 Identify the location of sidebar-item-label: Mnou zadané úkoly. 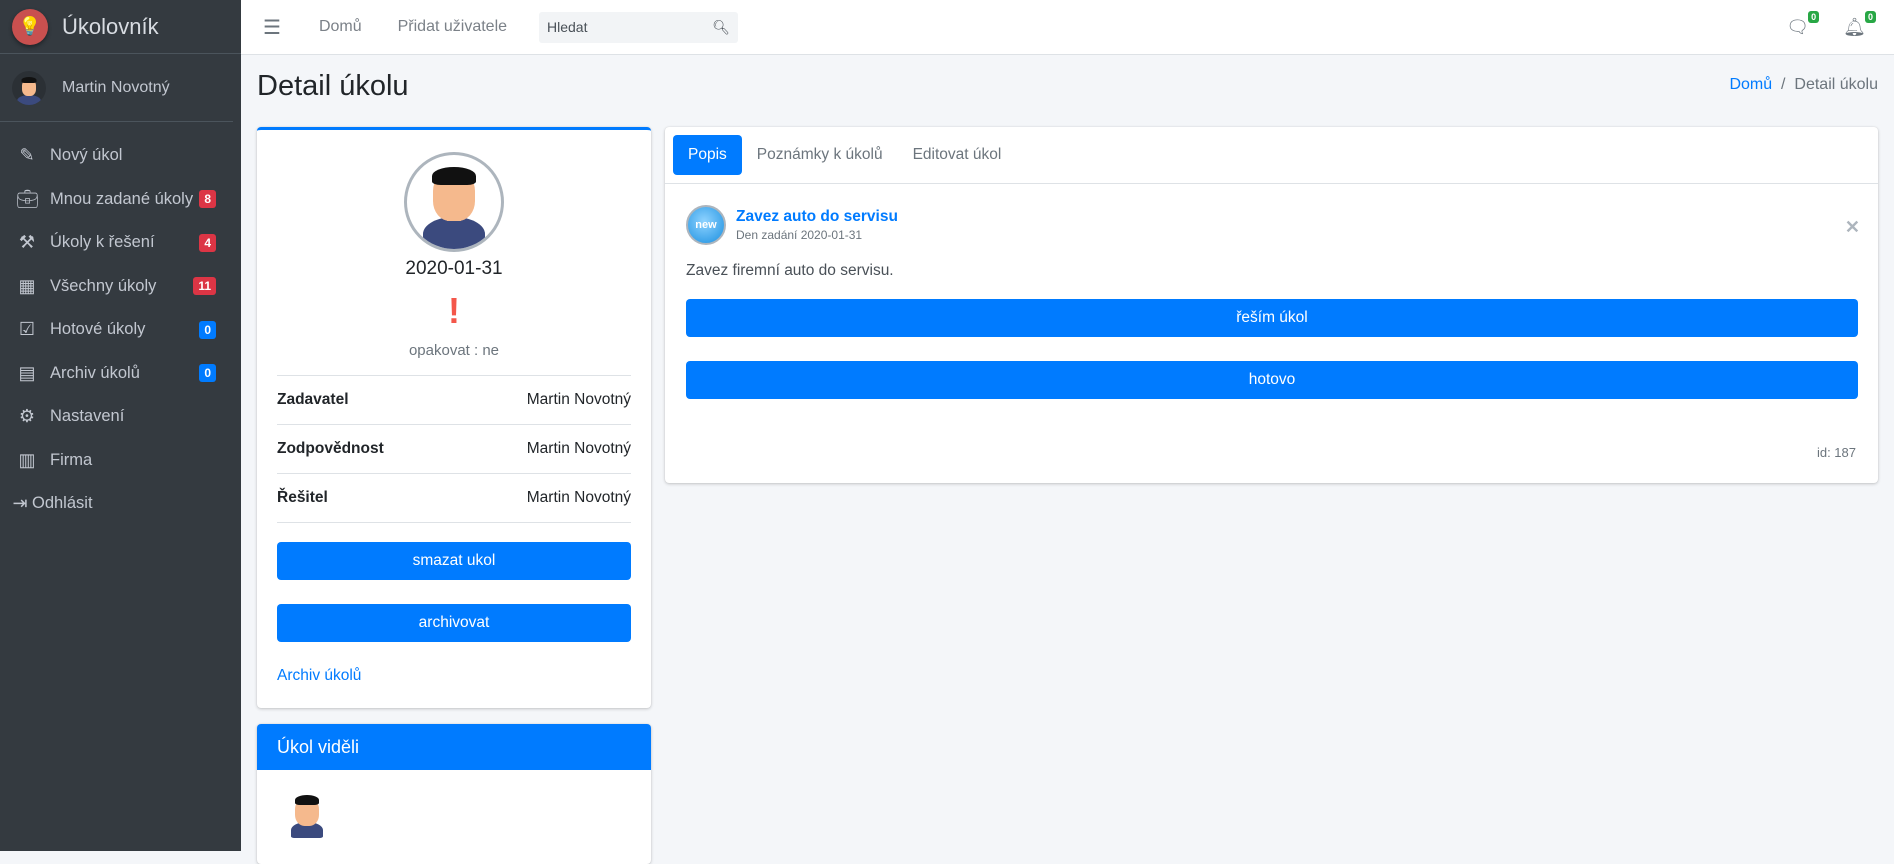
(122, 198).